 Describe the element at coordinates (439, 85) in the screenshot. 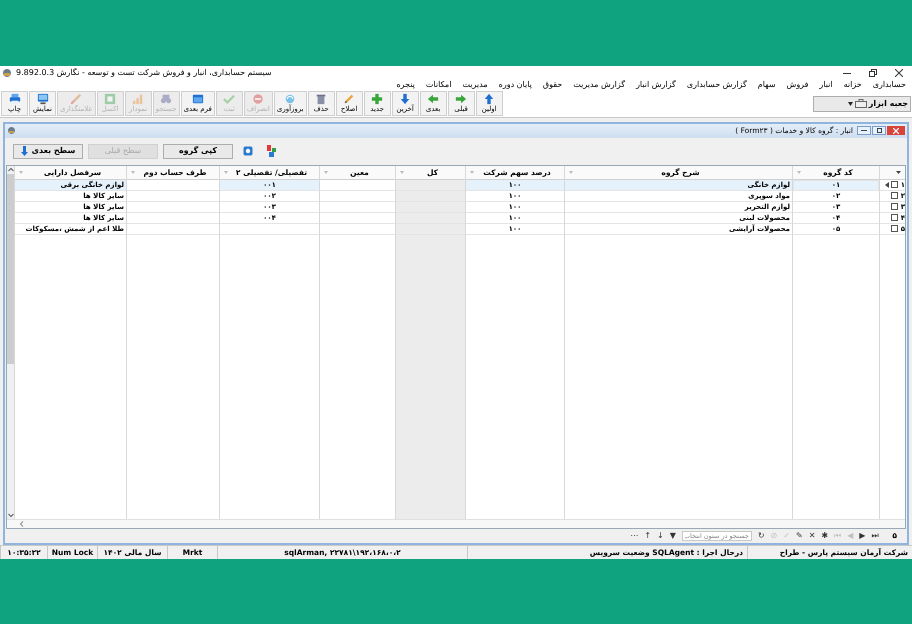

I see `menu-item: امکانات` at that location.